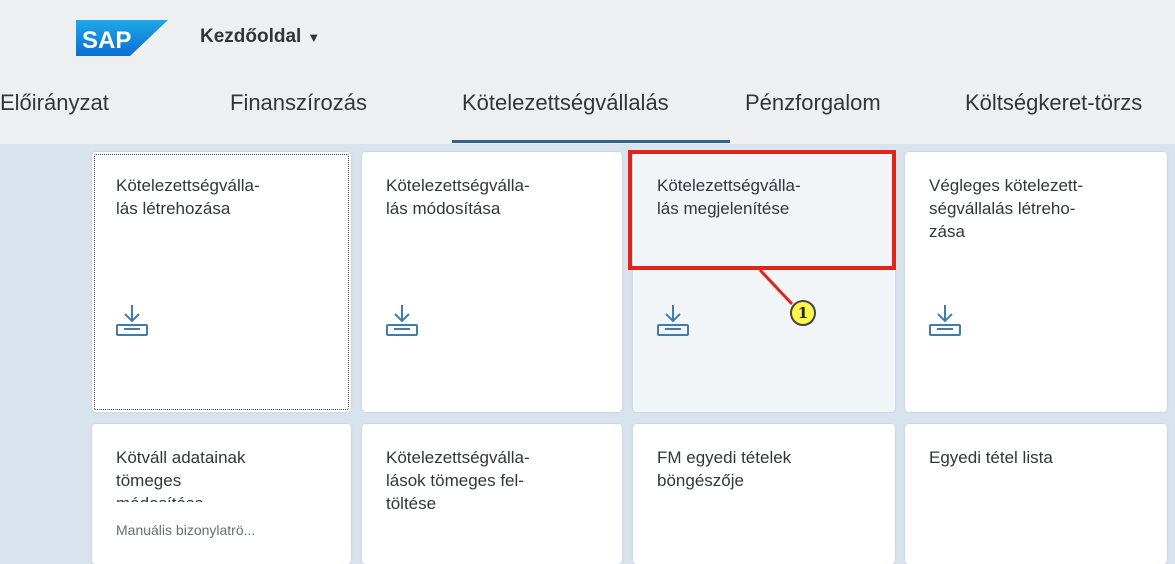  I want to click on selected-tab-indicator, so click(591, 141).